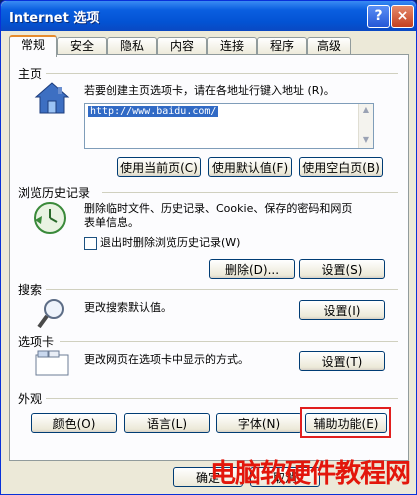 The height and width of the screenshot is (495, 417). Describe the element at coordinates (342, 361) in the screenshot. I see `tabs-settings-button: 设置(T)` at that location.